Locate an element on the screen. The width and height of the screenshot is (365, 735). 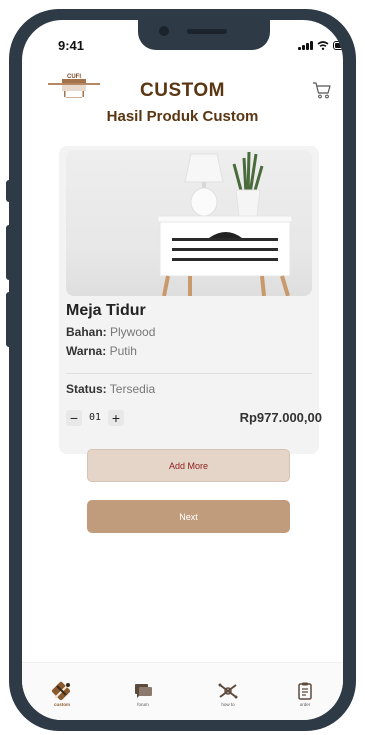
nav-label-how-to: how to is located at coordinates (228, 704).